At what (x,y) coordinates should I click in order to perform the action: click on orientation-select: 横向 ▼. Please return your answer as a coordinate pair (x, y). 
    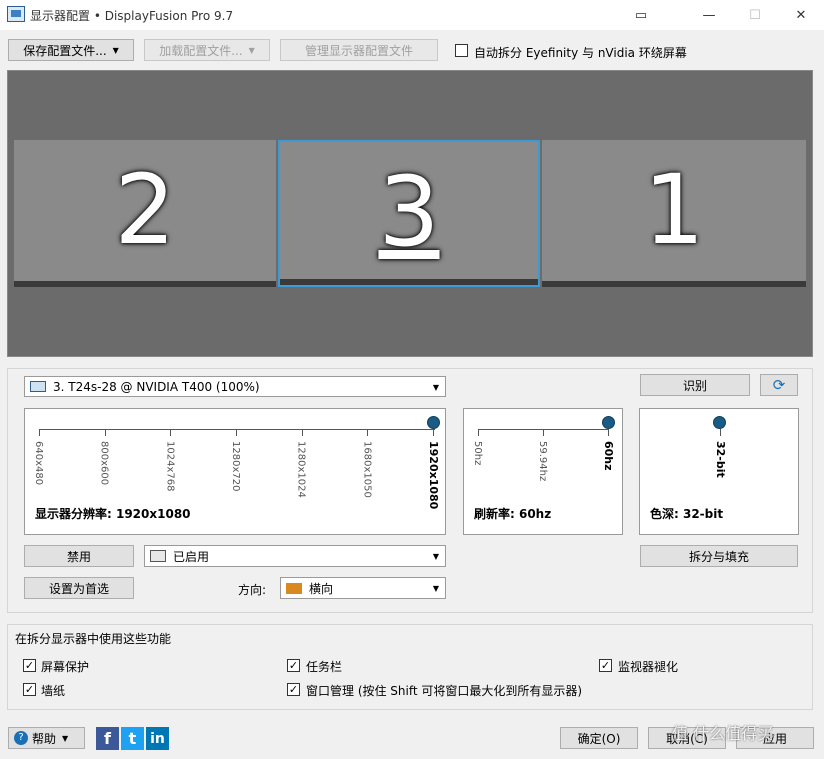
    Looking at the image, I should click on (363, 588).